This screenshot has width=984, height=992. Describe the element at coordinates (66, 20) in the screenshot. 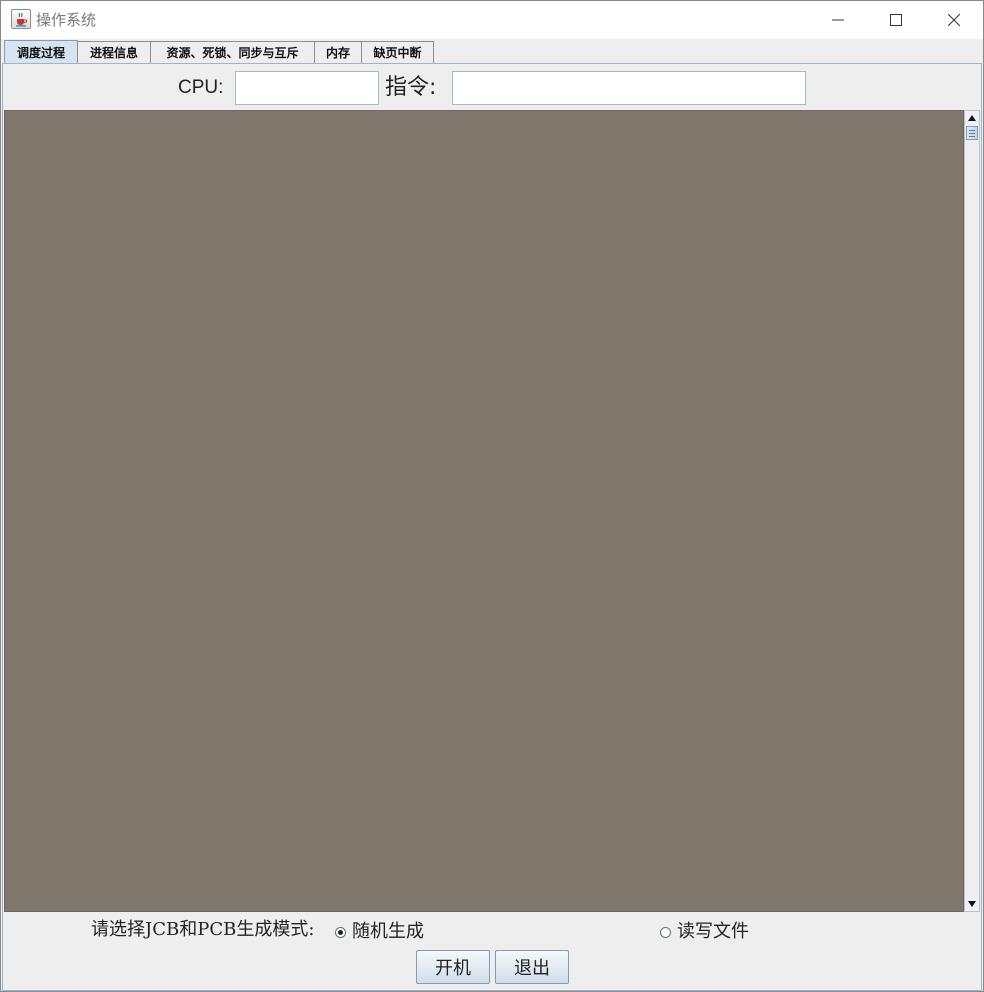

I see `window-title: 操作系统` at that location.